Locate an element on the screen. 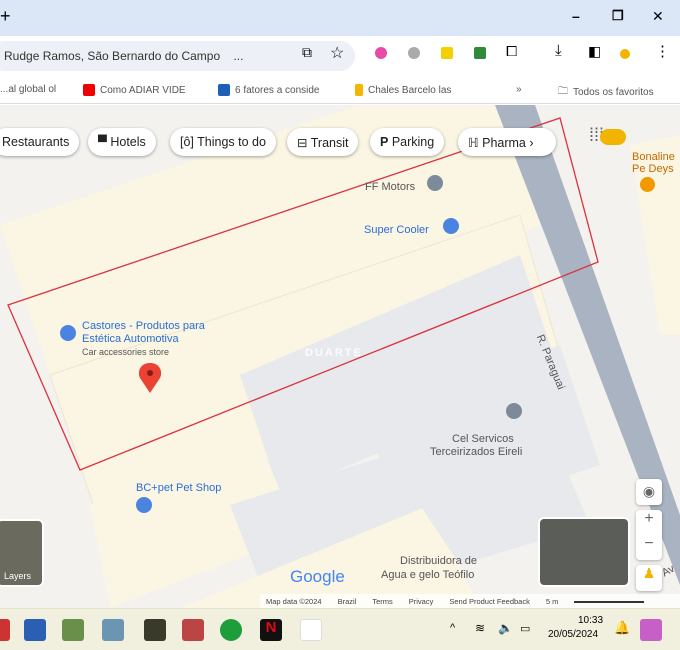  hotel-icon: ▀ is located at coordinates (102, 142).